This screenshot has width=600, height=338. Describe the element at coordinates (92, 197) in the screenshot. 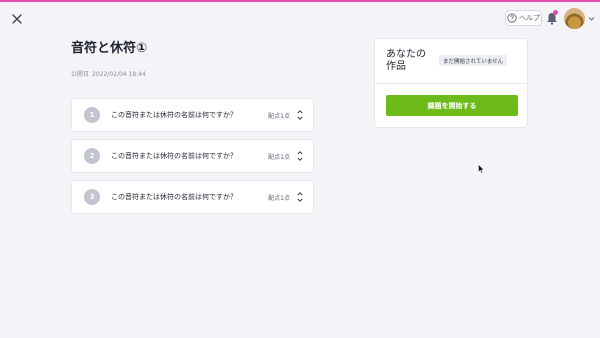

I see `question-number: 3` at that location.